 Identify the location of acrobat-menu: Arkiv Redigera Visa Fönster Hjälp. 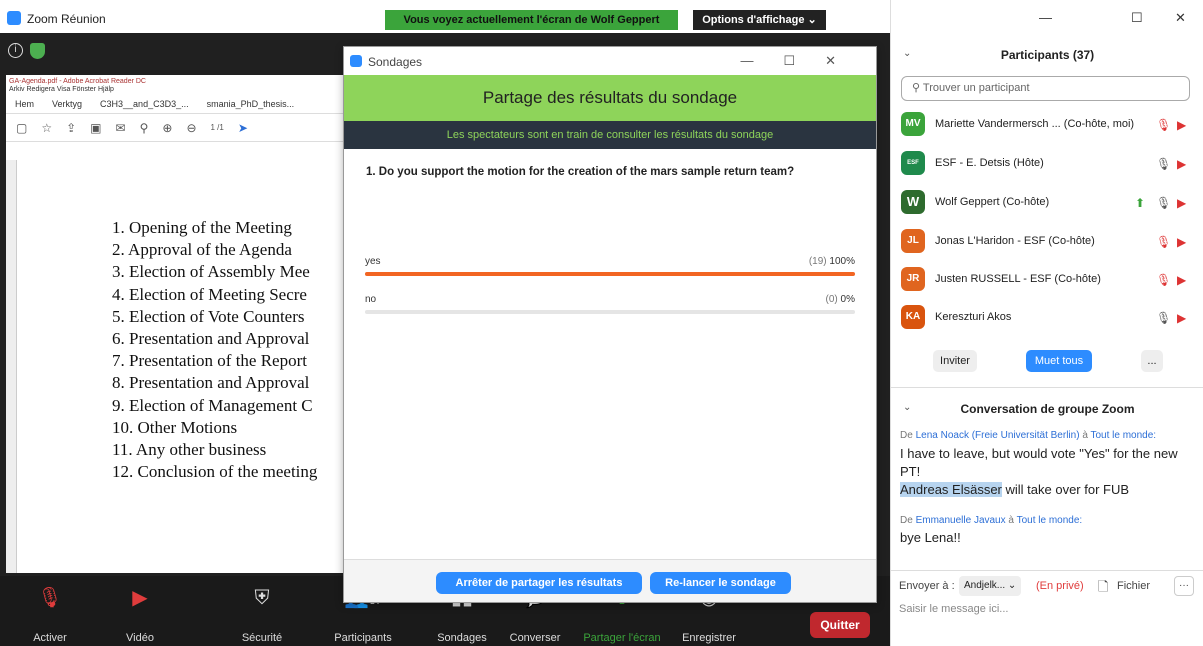
(61, 89).